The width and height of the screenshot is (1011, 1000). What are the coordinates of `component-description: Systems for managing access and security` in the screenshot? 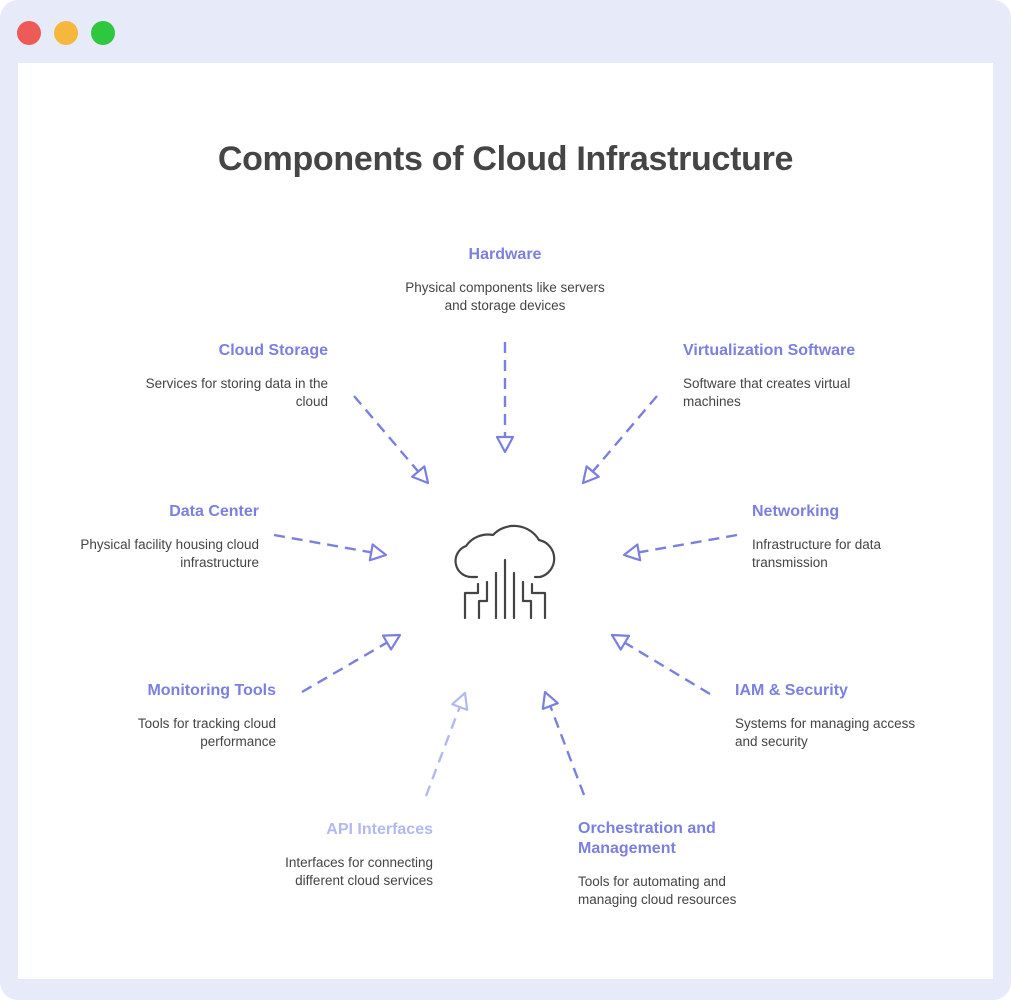 It's located at (825, 732).